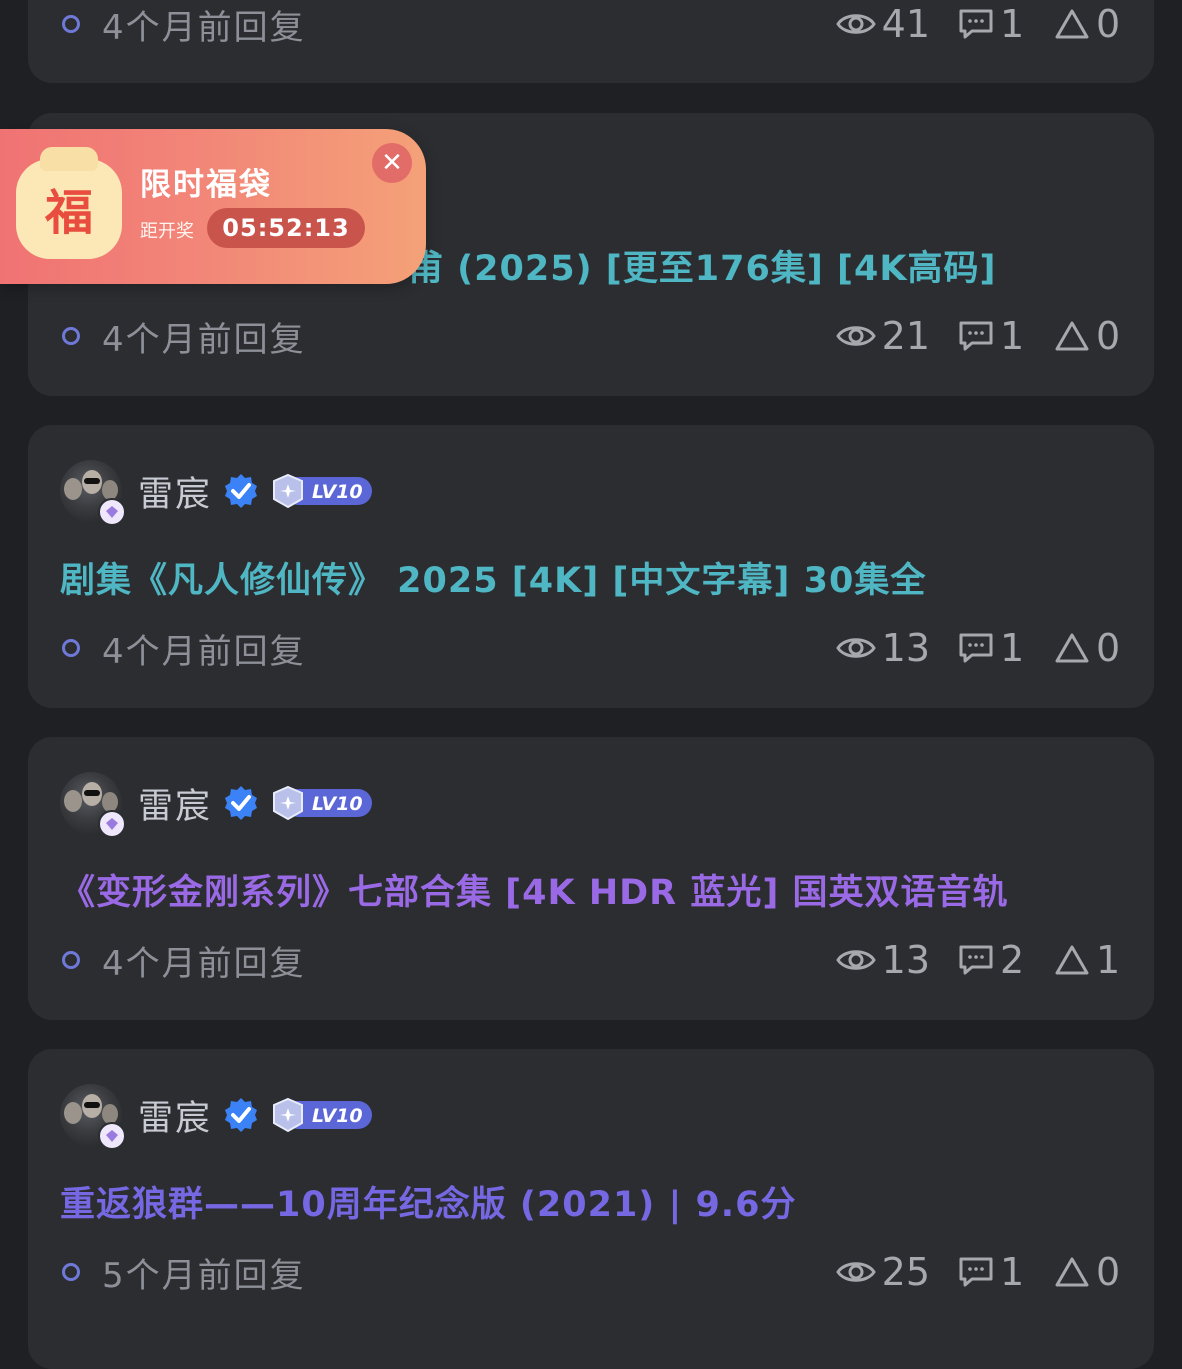  I want to click on post-meta: 4个月前回复 13 1 0, so click(592, 649).